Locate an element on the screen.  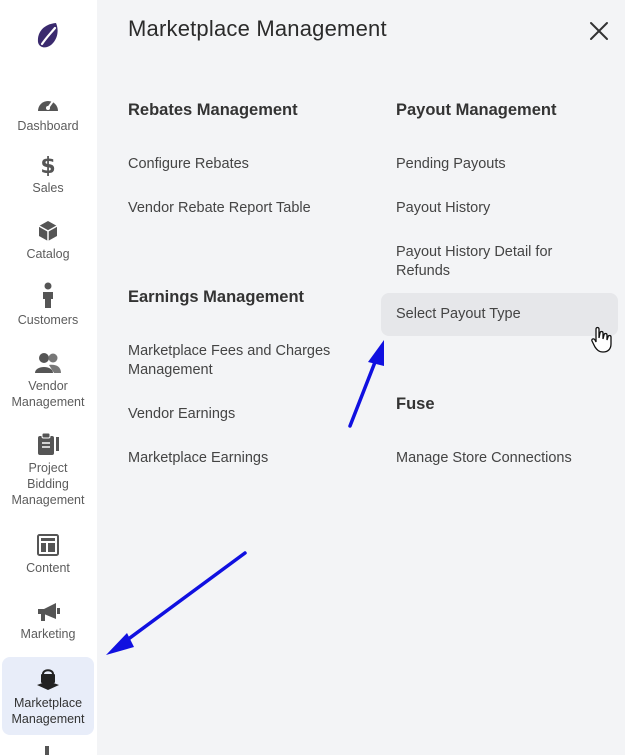
manage-store-connections-link: Manage Store Connections is located at coordinates (484, 458).